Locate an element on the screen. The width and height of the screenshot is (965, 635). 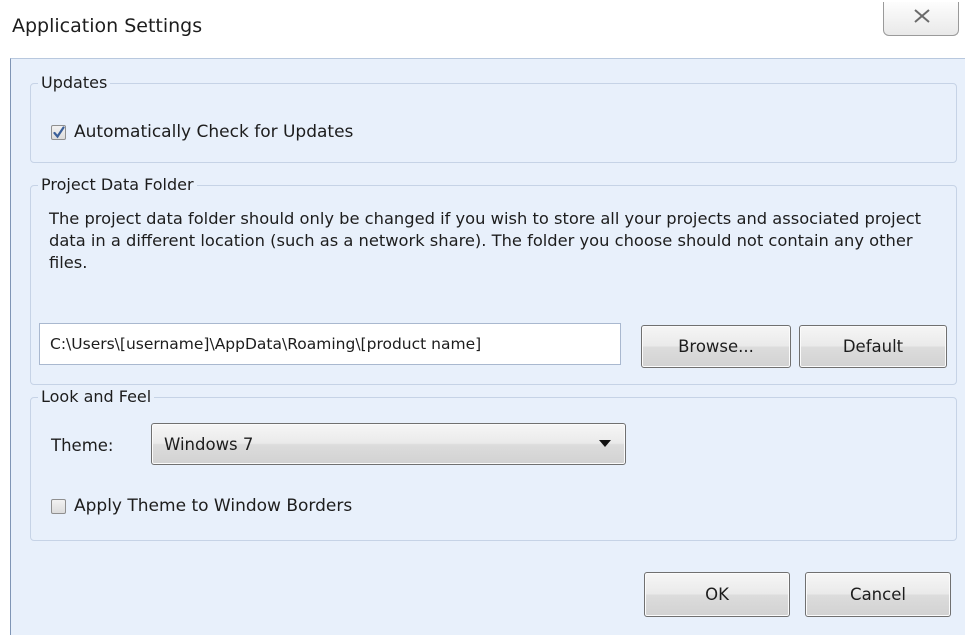
auto-check-updates-row: Automatically Check for Updates is located at coordinates (202, 132).